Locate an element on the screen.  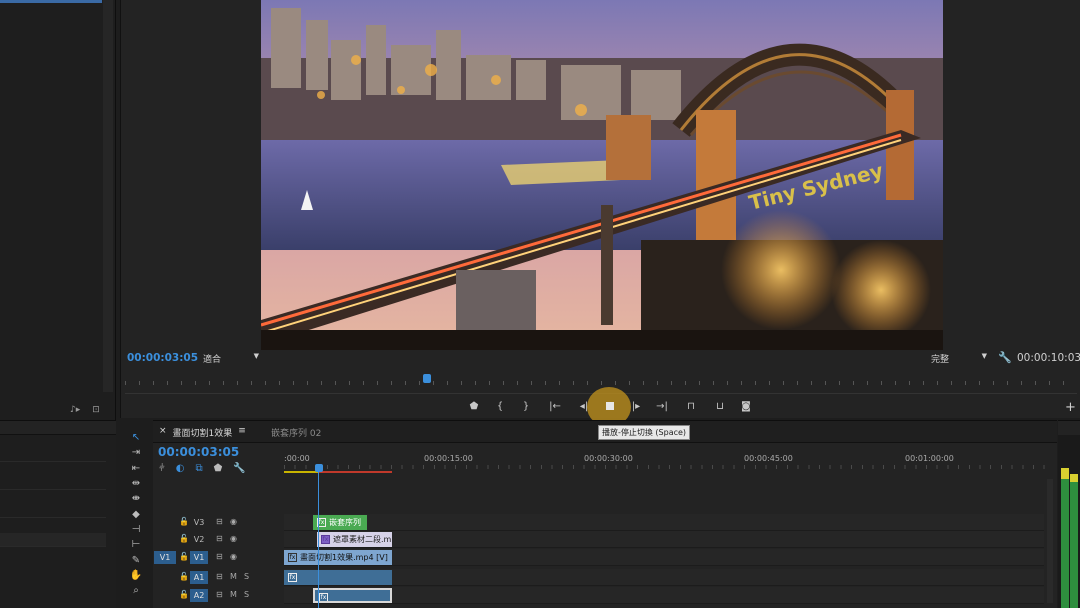
stop-button is located at coordinates (609, 407).